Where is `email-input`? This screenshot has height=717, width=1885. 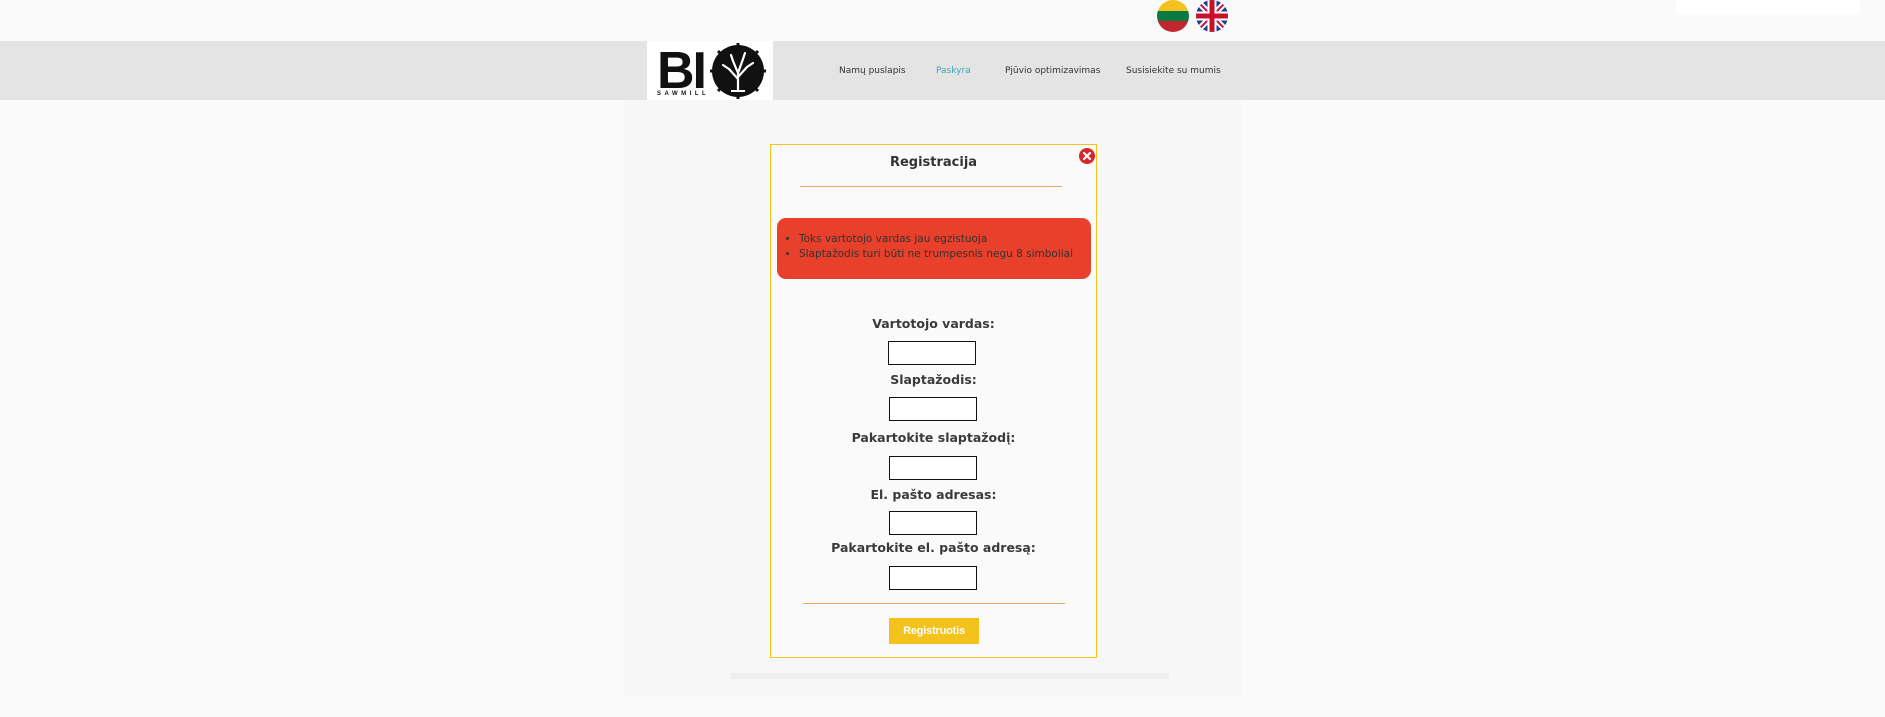
email-input is located at coordinates (933, 523).